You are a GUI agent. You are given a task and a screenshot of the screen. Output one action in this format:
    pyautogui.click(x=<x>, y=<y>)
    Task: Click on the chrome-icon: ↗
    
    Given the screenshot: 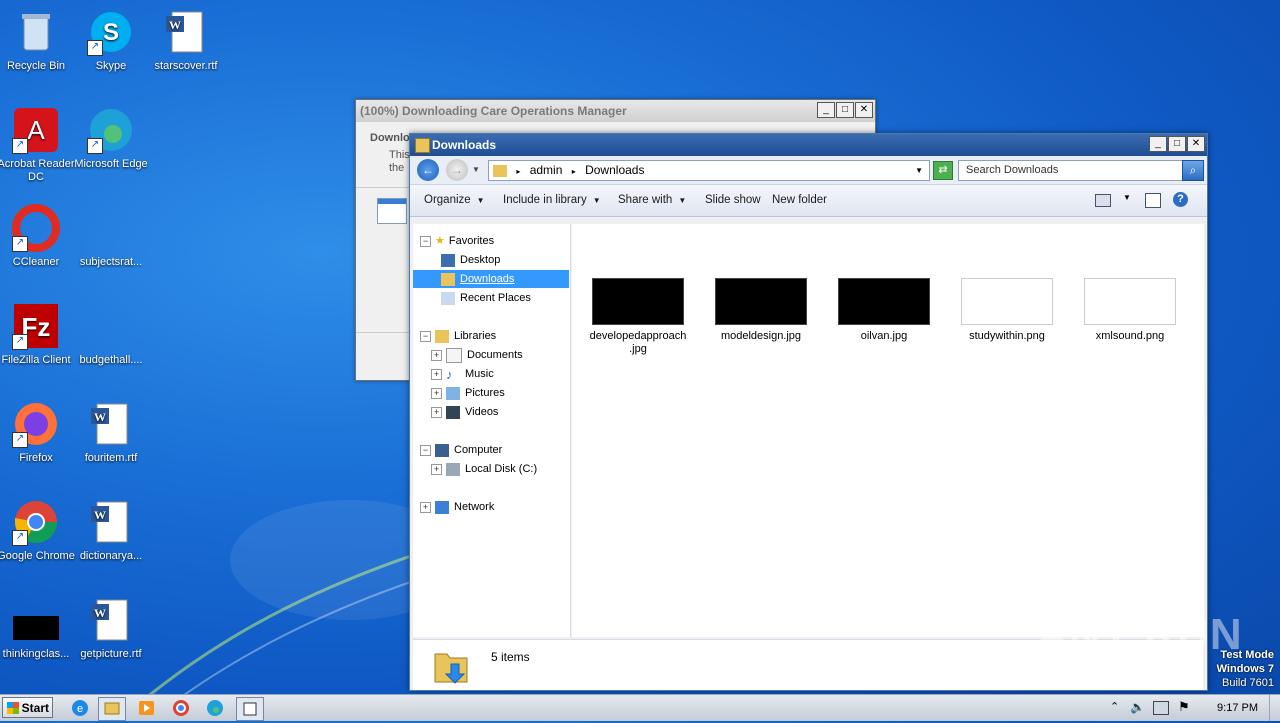 What is the action you would take?
    pyautogui.click(x=36, y=522)
    